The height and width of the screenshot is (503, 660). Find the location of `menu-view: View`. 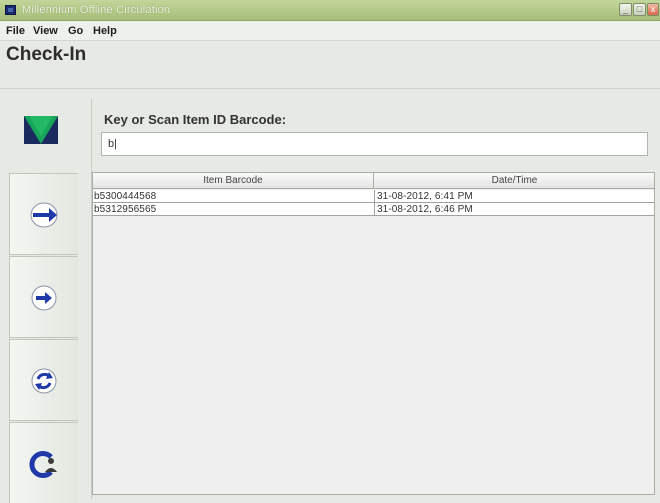

menu-view: View is located at coordinates (45, 31).